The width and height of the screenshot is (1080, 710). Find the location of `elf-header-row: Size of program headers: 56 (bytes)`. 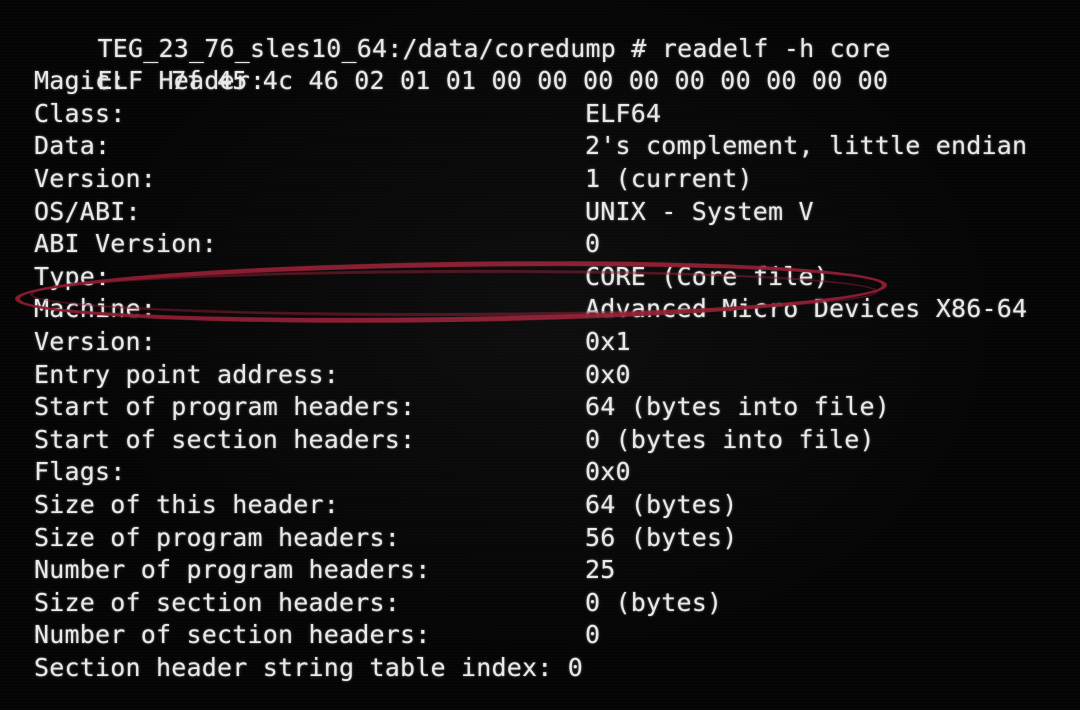

elf-header-row: Size of program headers: 56 (bytes) is located at coordinates (540, 538).